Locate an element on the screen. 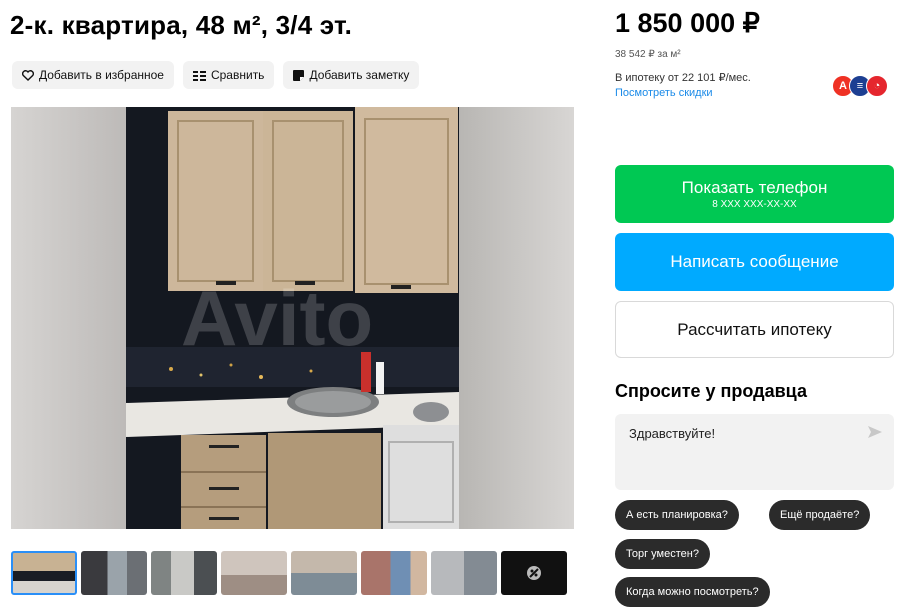 The height and width of the screenshot is (607, 913). mortgage-info: В ипотеку от 22 101 ₽/мес. is located at coordinates (683, 78).